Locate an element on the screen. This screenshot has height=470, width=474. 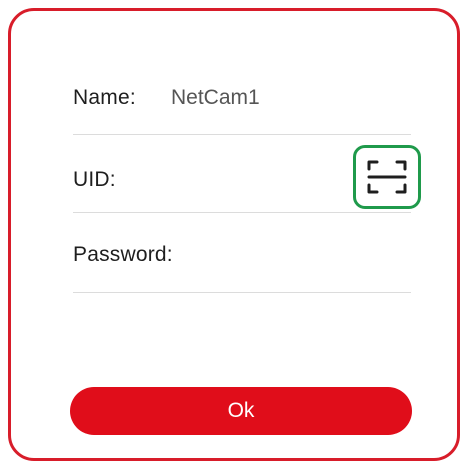
name-label: Name: is located at coordinates (104, 97).